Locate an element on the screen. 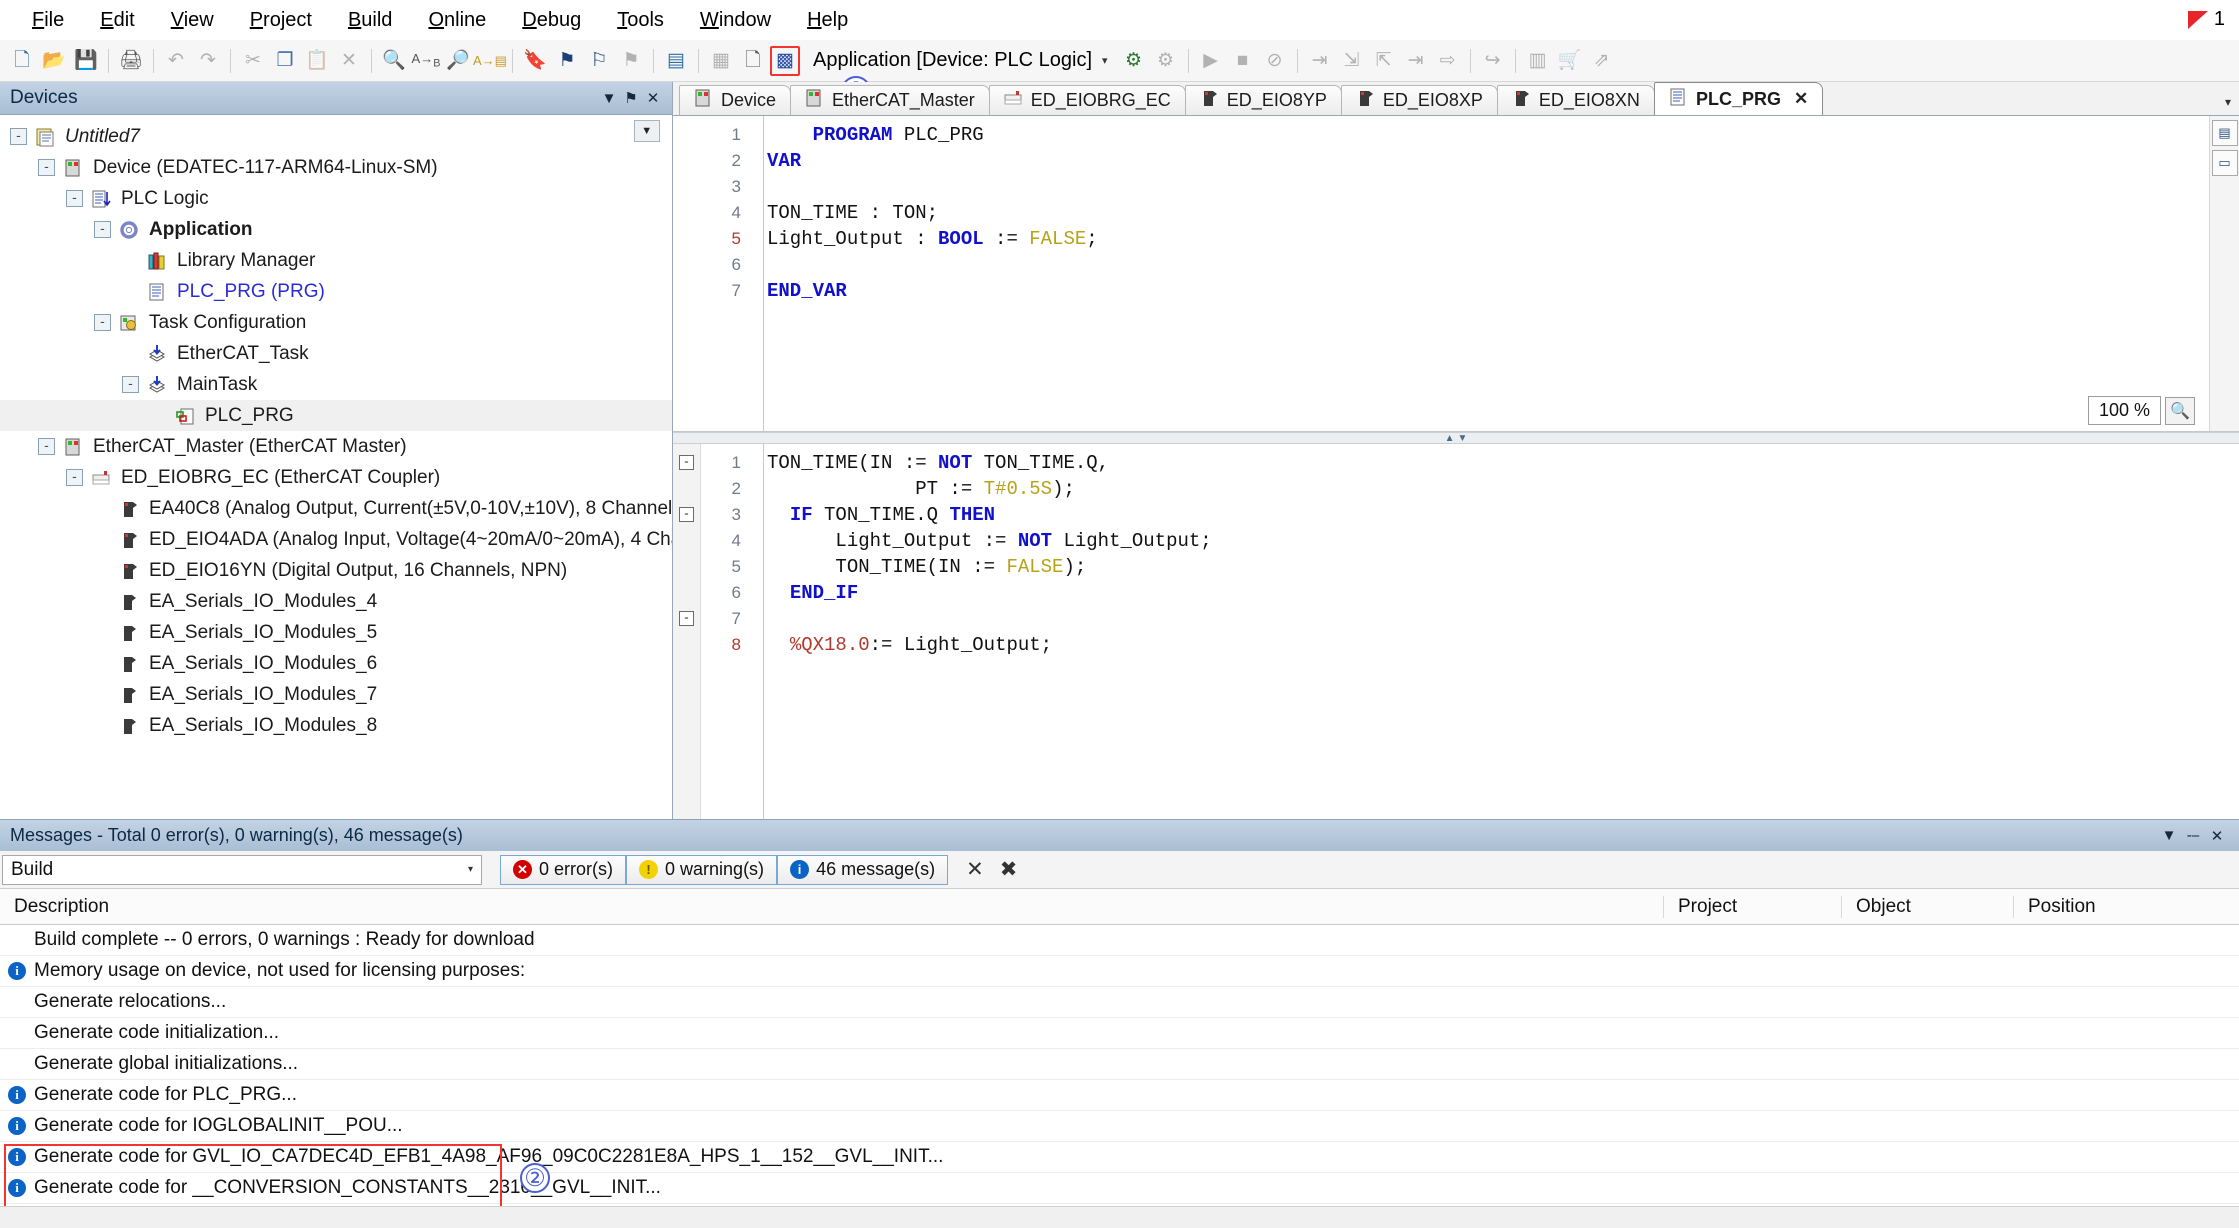 The image size is (2239, 1228). close-icon: ✕ is located at coordinates (2217, 836).